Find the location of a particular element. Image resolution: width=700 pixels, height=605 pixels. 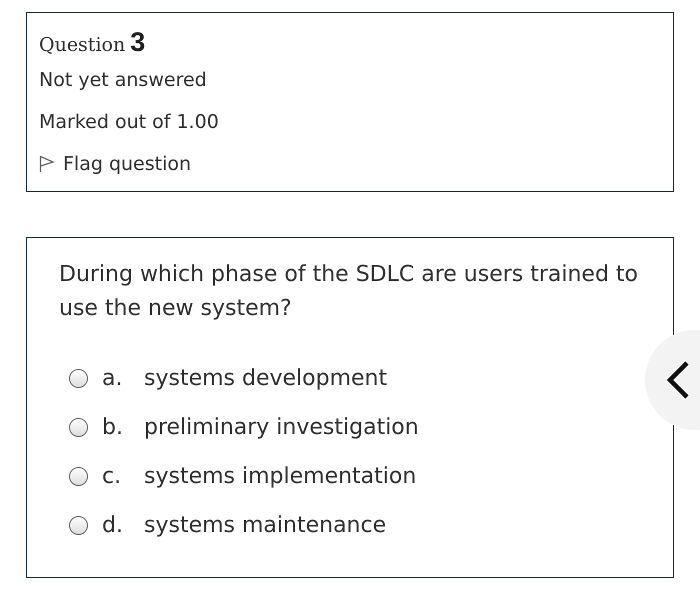

flag-icon is located at coordinates (47, 164).